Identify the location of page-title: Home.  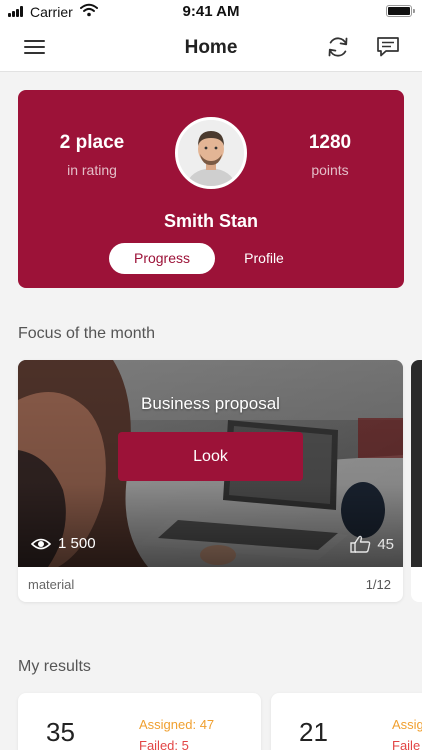
(211, 47).